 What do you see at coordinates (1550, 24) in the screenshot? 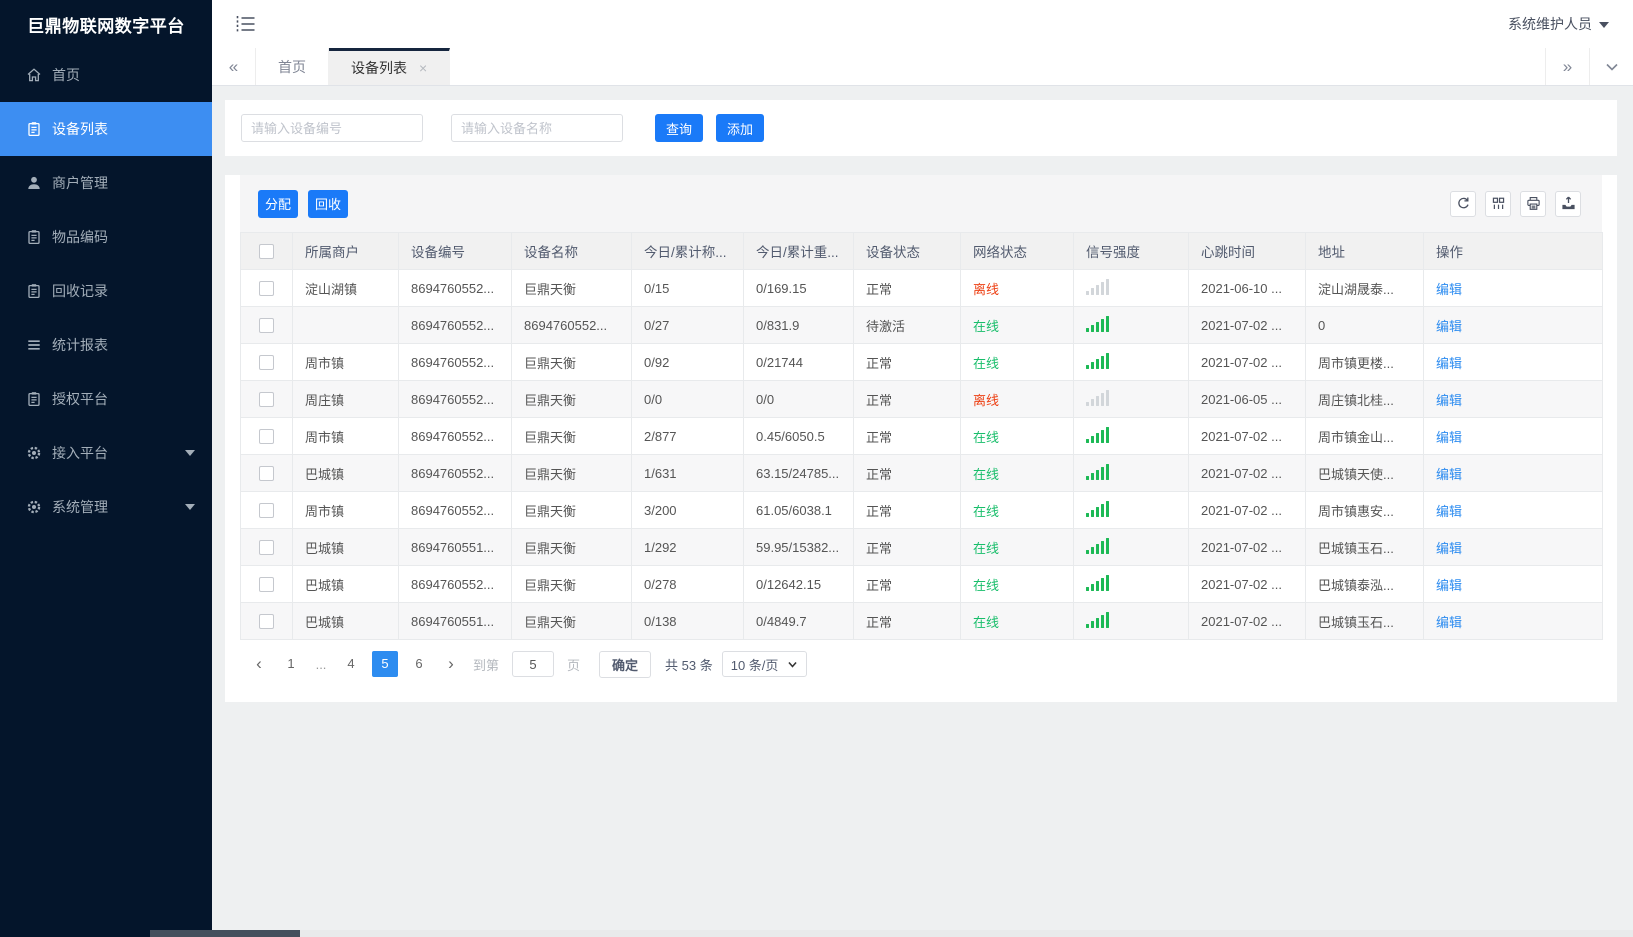
I see `user-name: 系统维护人员` at bounding box center [1550, 24].